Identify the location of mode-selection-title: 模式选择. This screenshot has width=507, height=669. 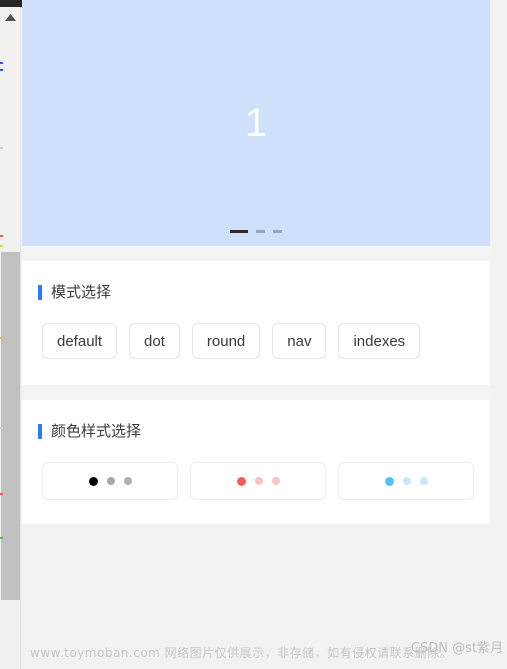
(81, 291).